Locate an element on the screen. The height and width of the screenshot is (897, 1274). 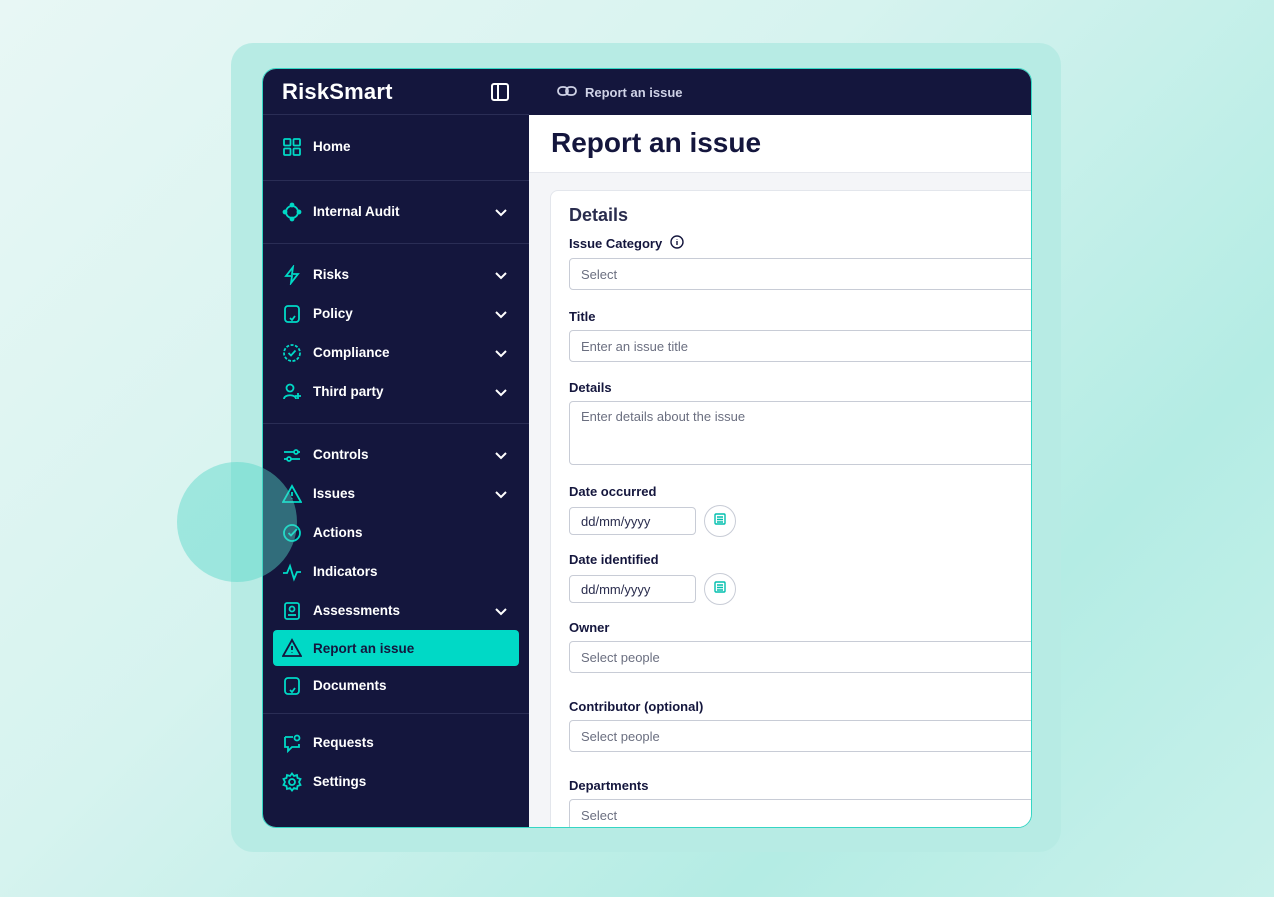
sidebar-item-label: Report an issue is located at coordinates (364, 648).